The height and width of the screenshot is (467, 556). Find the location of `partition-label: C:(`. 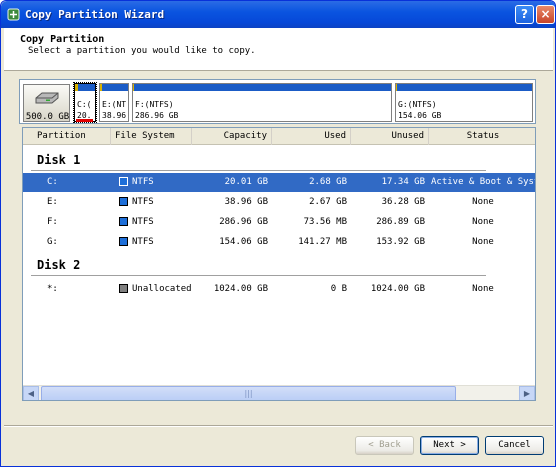

partition-label: C:( is located at coordinates (84, 104).